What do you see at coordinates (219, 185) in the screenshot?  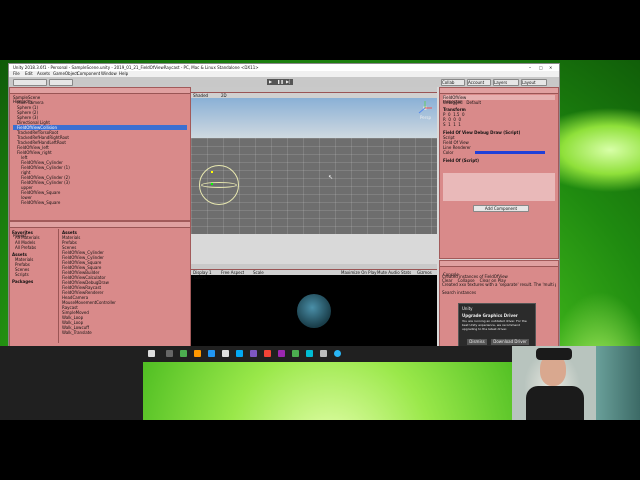 I see `sphere-equator-gizmo` at bounding box center [219, 185].